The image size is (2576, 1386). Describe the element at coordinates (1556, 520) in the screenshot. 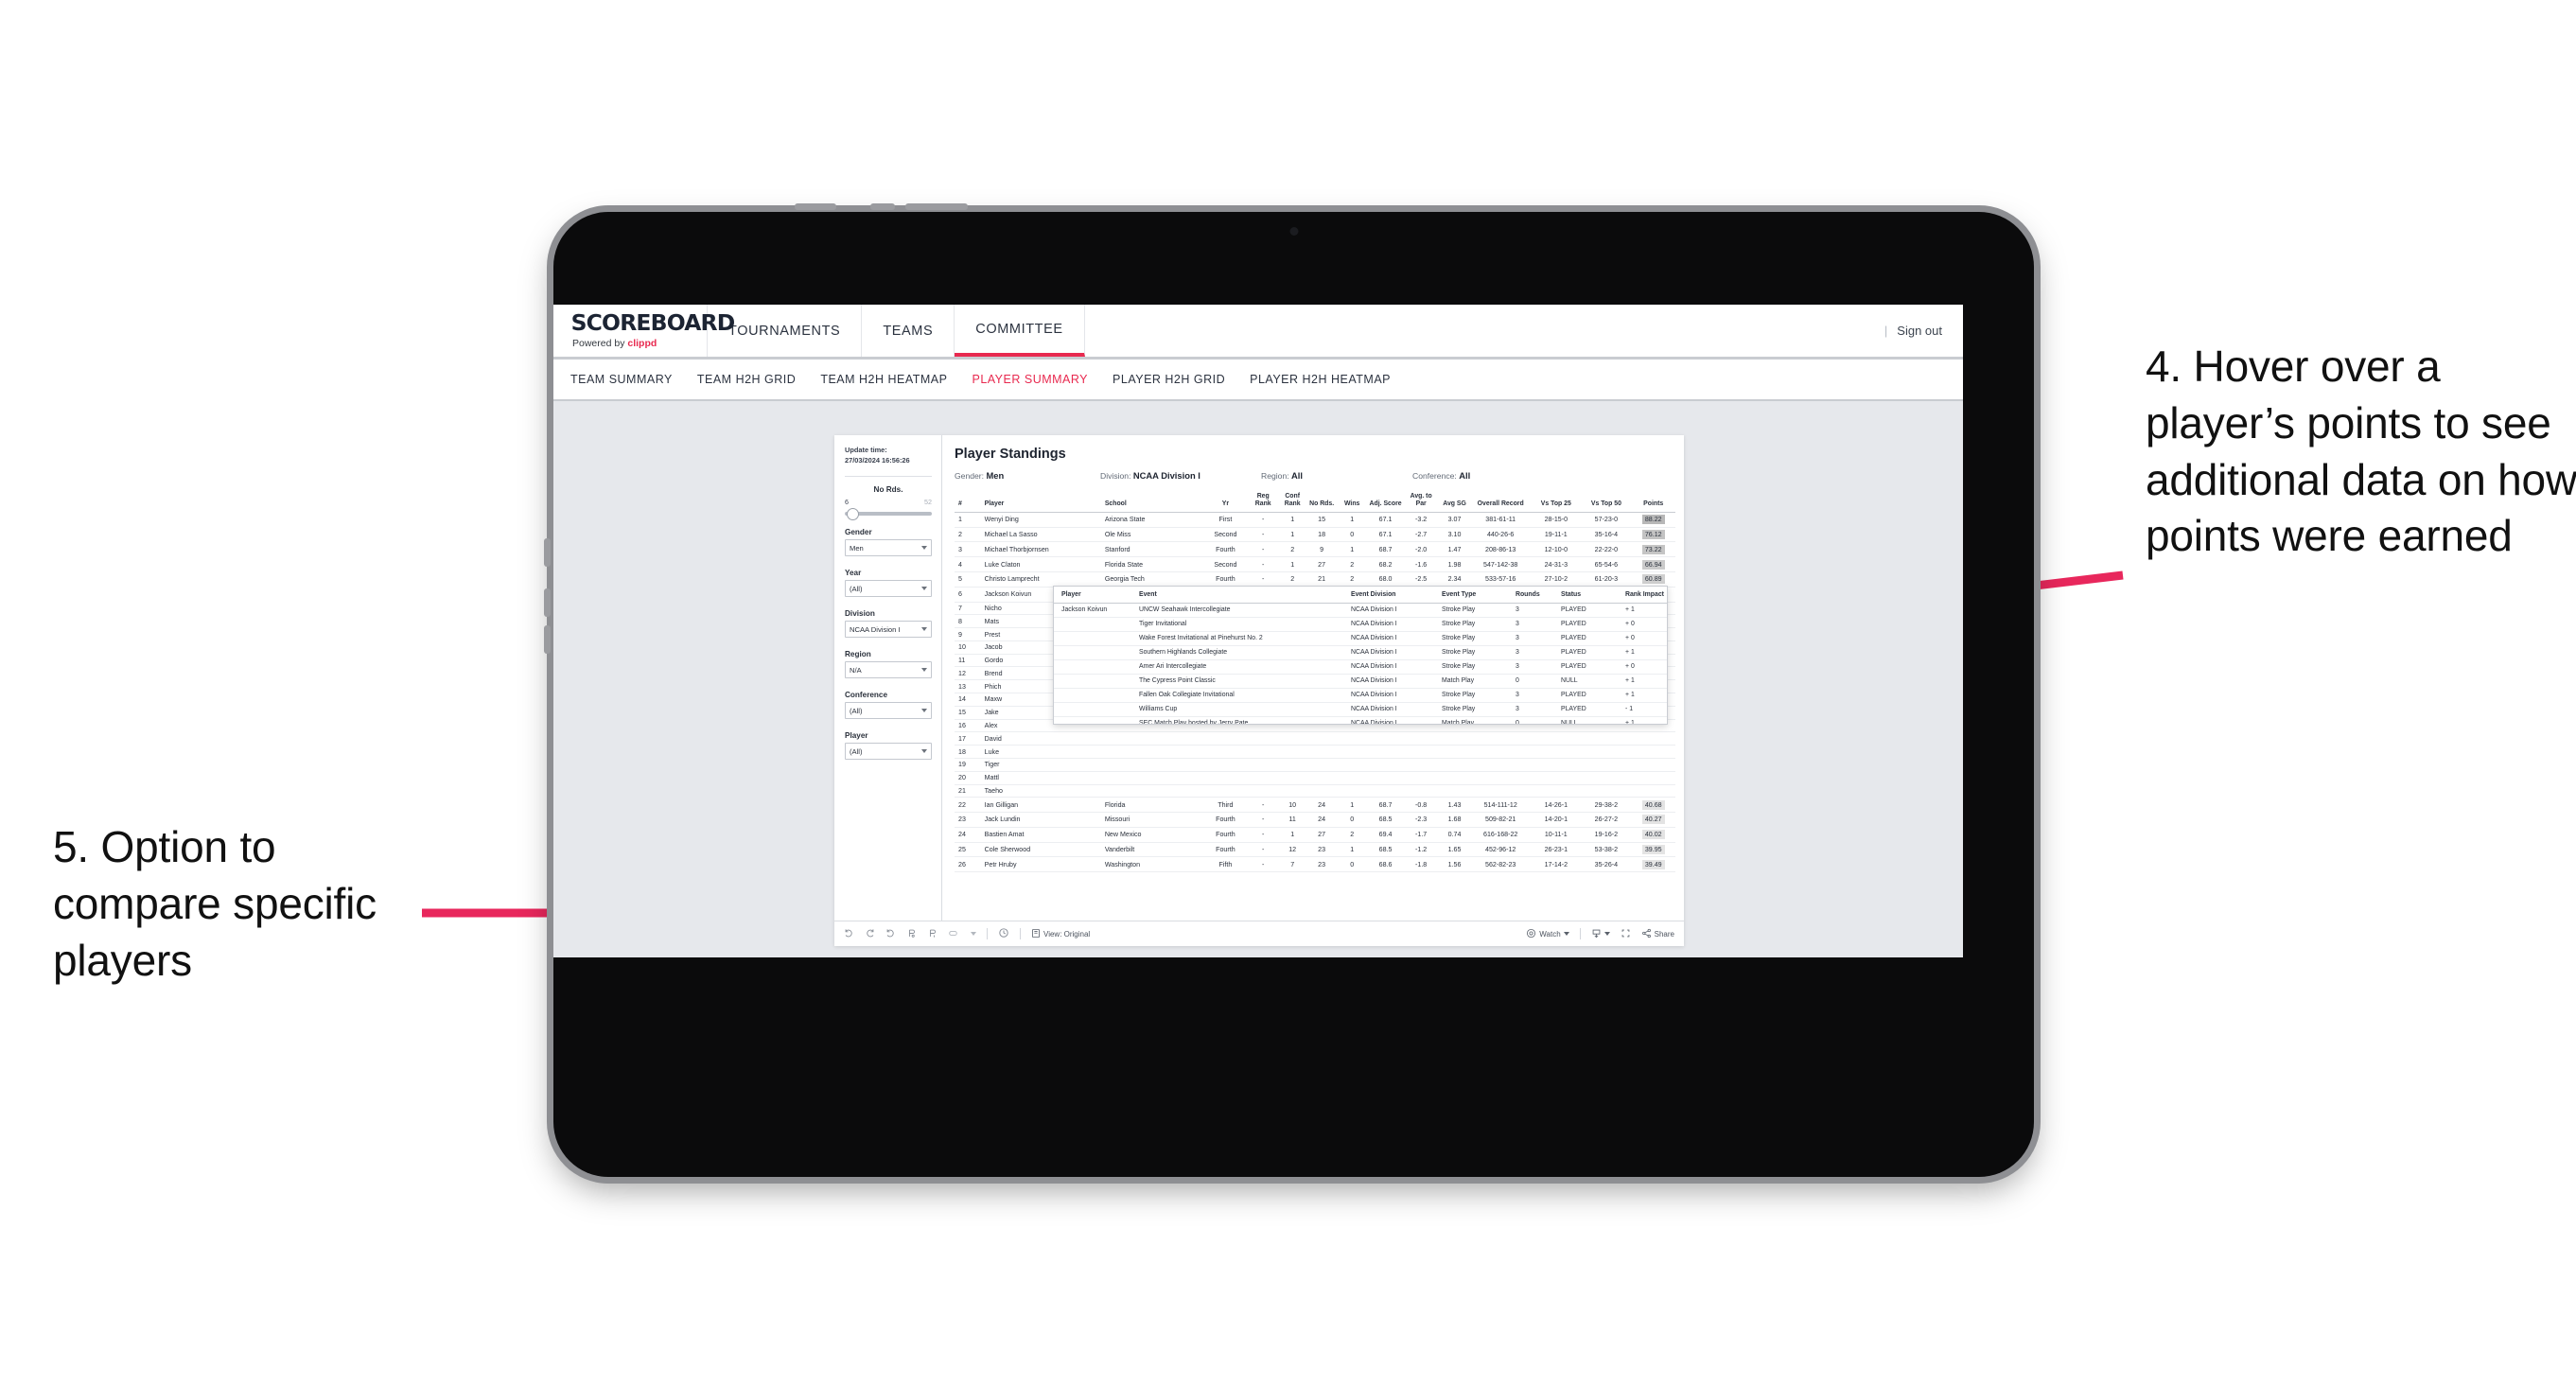

I see `cell-vs-top-25: 28-15-0` at that location.